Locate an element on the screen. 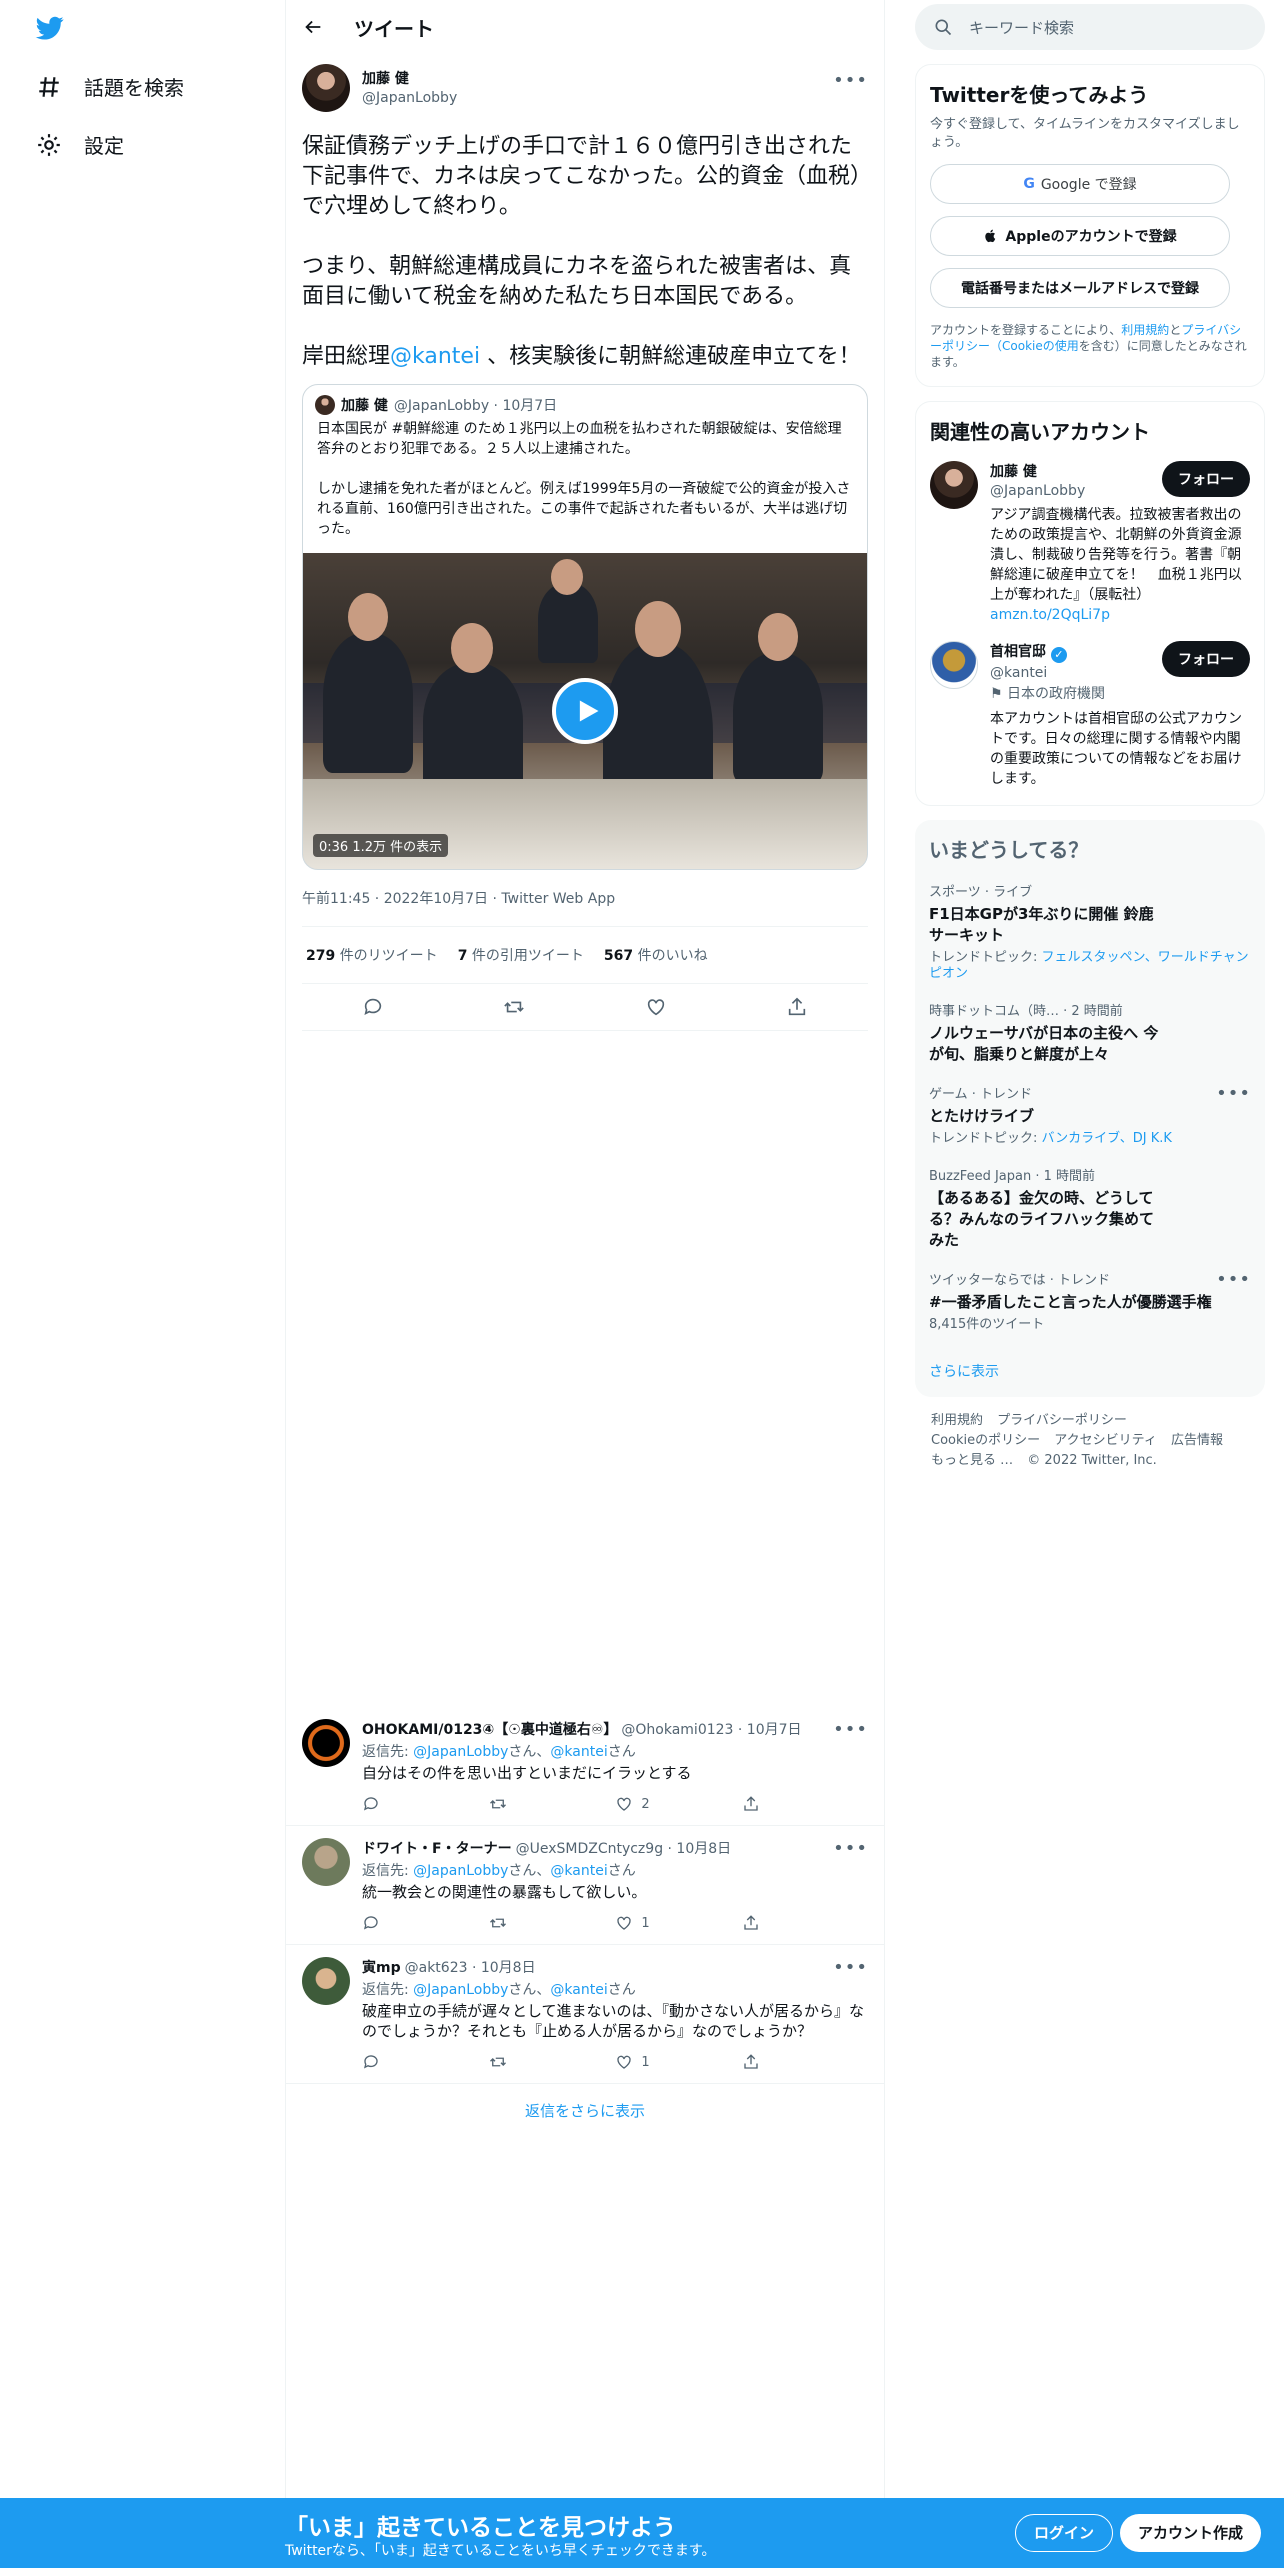 This screenshot has height=2568, width=1284. signup-title: Twitterを使ってみよう is located at coordinates (1039, 95).